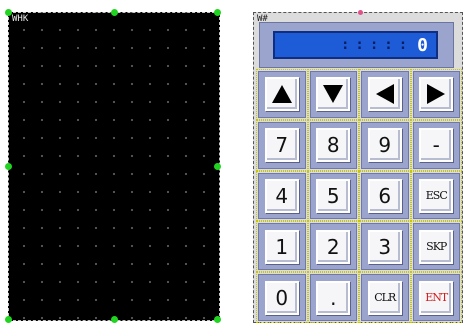  I want to click on clear-button: CLR, so click(385, 297).